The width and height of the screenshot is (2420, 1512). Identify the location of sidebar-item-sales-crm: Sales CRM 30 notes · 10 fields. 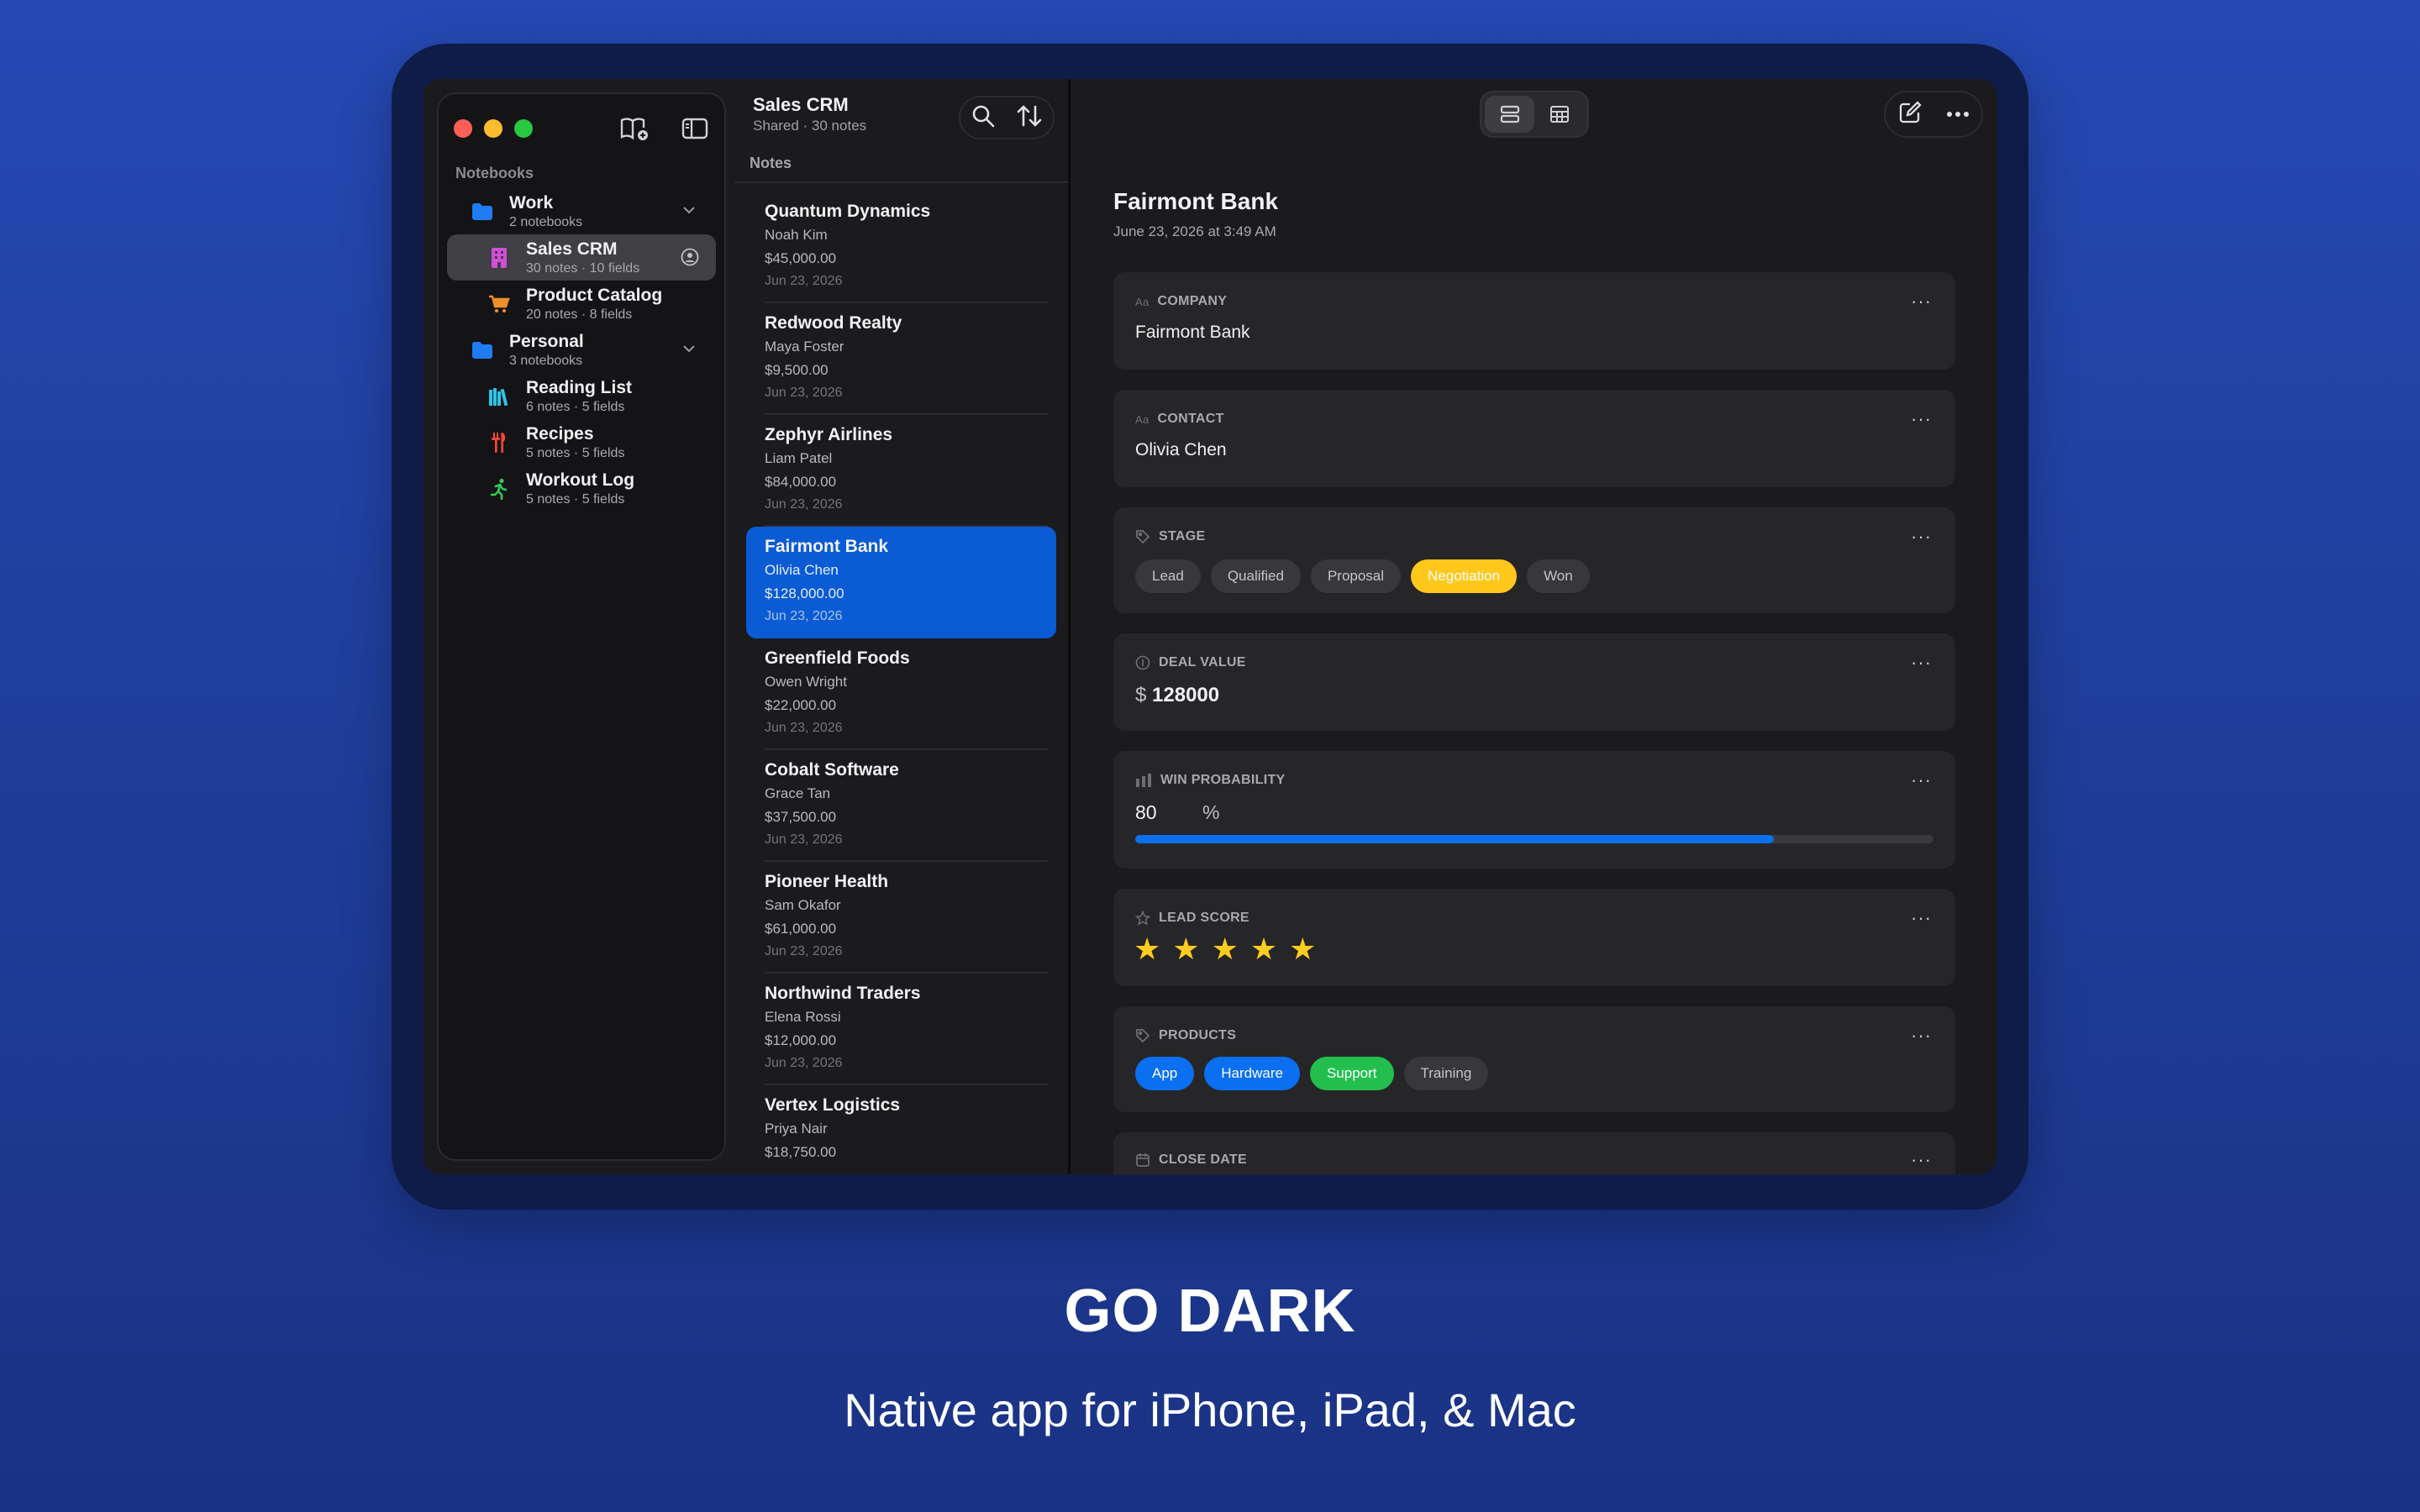
(582, 257).